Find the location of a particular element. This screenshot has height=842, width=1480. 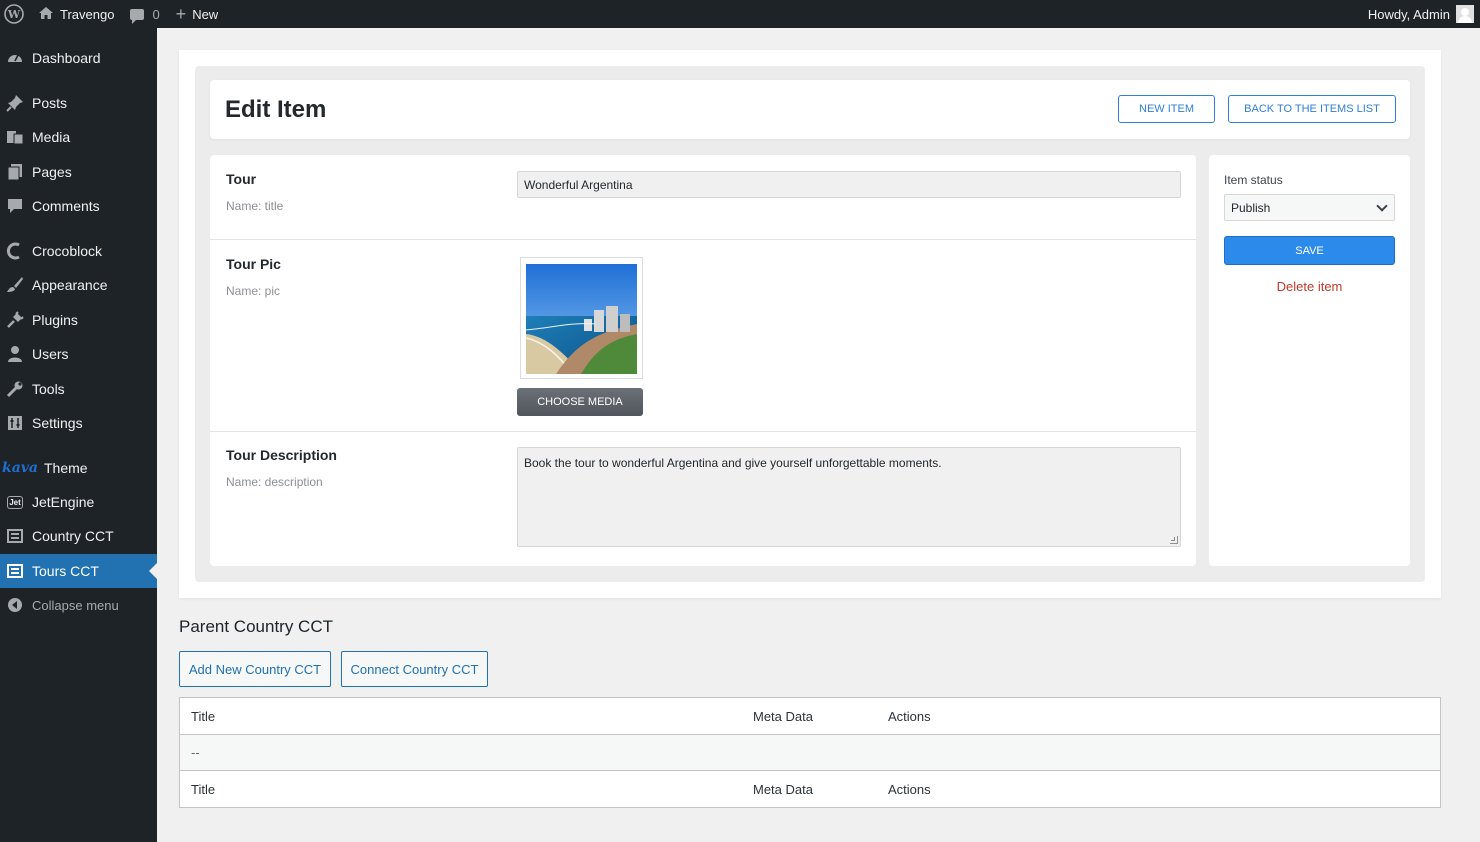

account-menu: Howdy, Admin is located at coordinates (1420, 14).